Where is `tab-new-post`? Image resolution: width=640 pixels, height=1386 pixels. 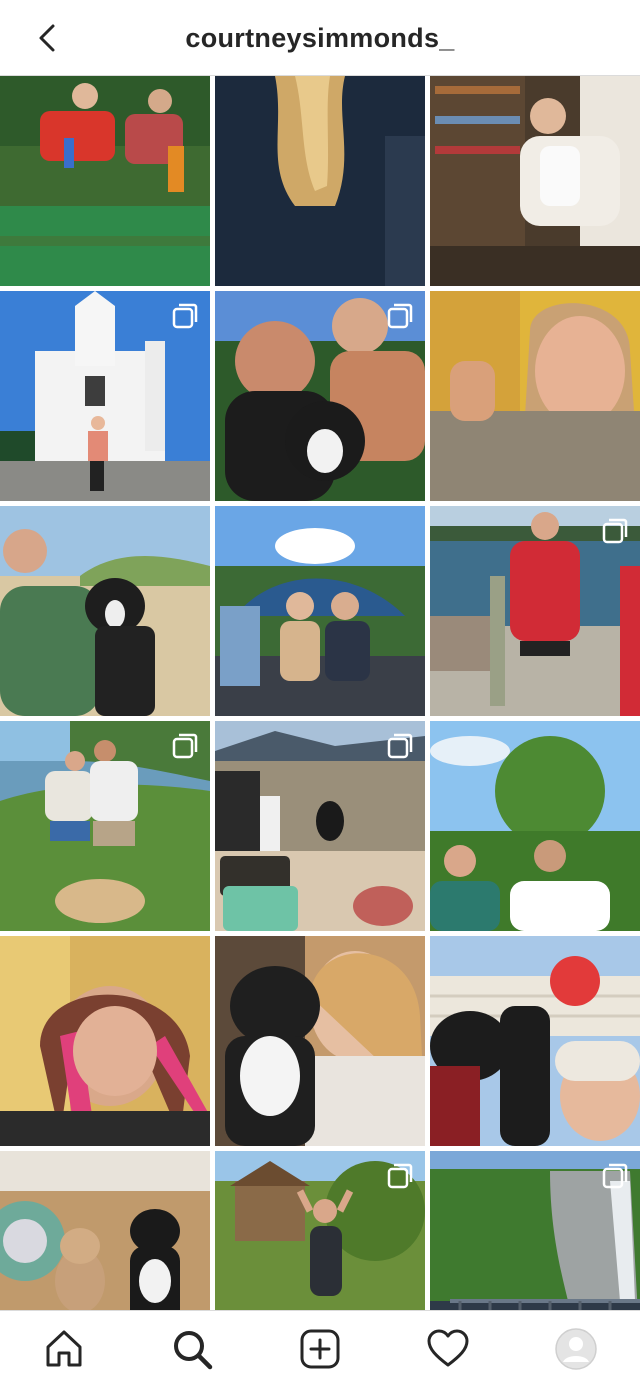 tab-new-post is located at coordinates (320, 1349).